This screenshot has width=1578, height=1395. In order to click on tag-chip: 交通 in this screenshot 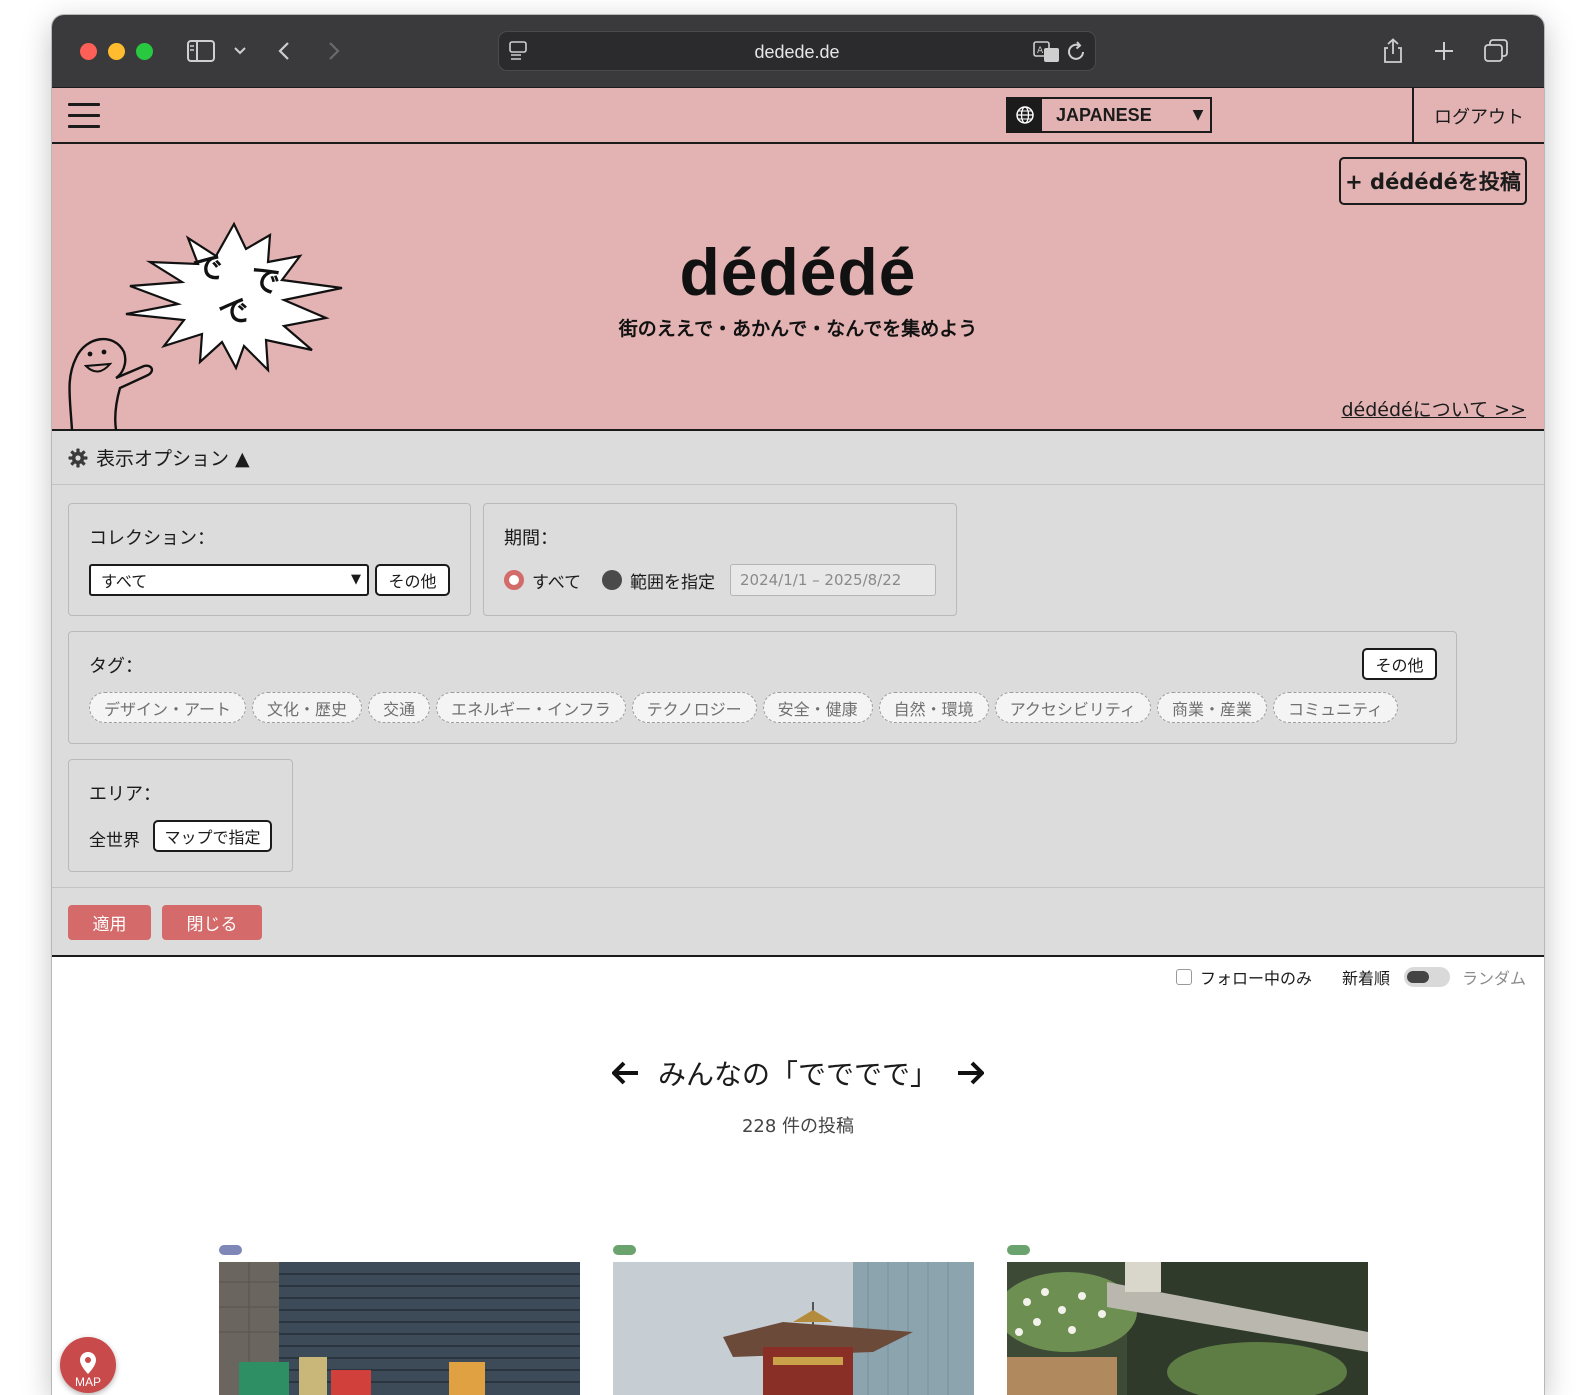, I will do `click(399, 707)`.